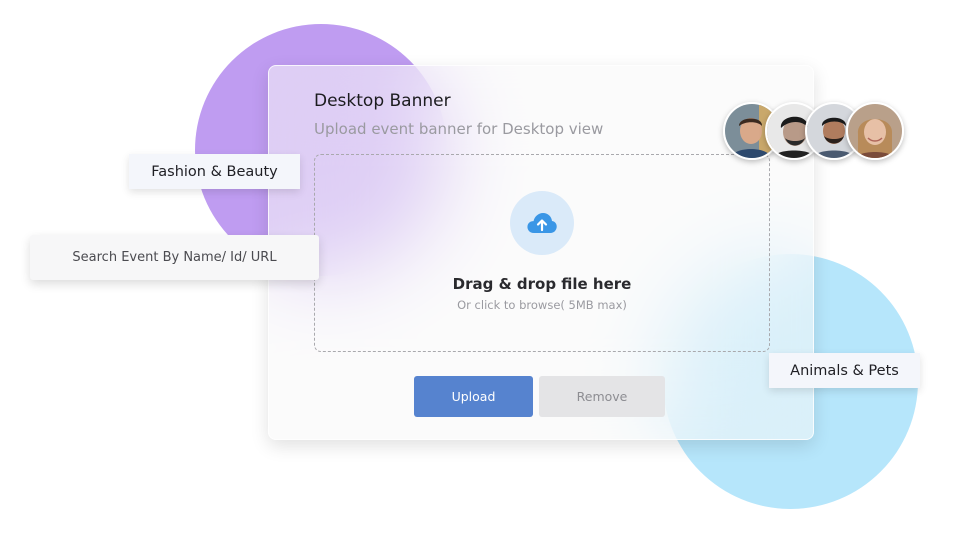 This screenshot has height=536, width=963. I want to click on upload-button: Upload, so click(473, 396).